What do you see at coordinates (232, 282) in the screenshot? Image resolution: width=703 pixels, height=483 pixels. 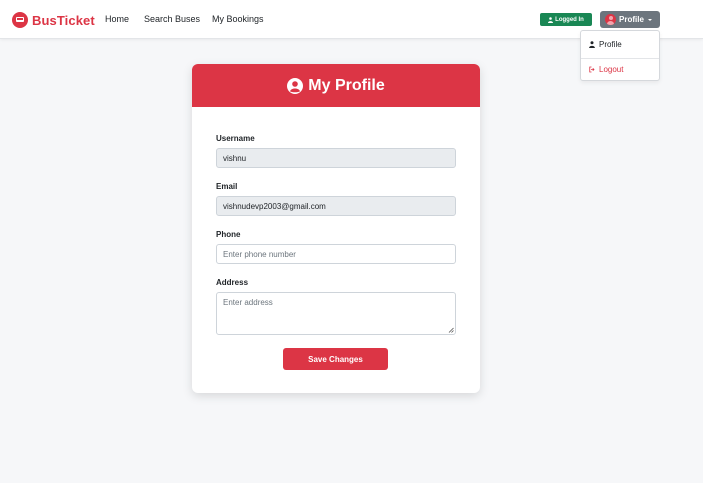 I see `address-label: Address` at bounding box center [232, 282].